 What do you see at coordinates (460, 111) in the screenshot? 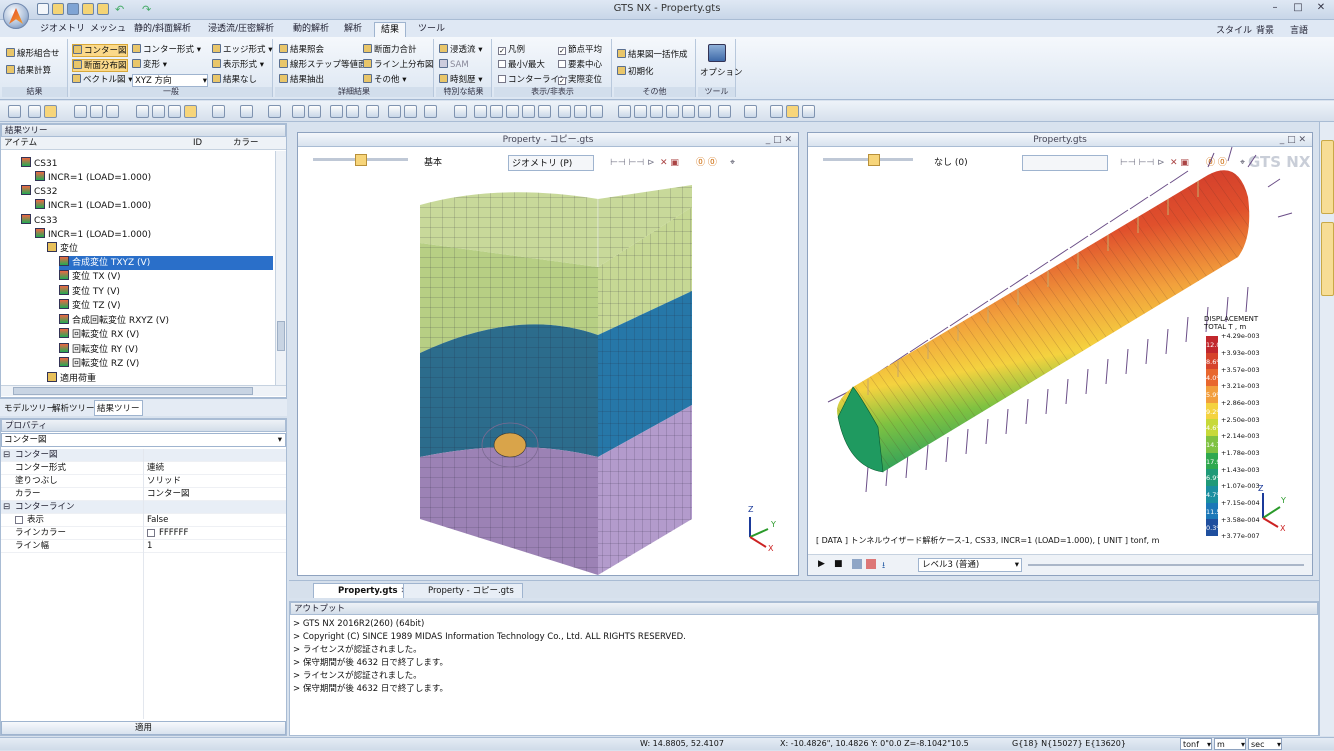
I see `zoom-fit-icon` at bounding box center [460, 111].